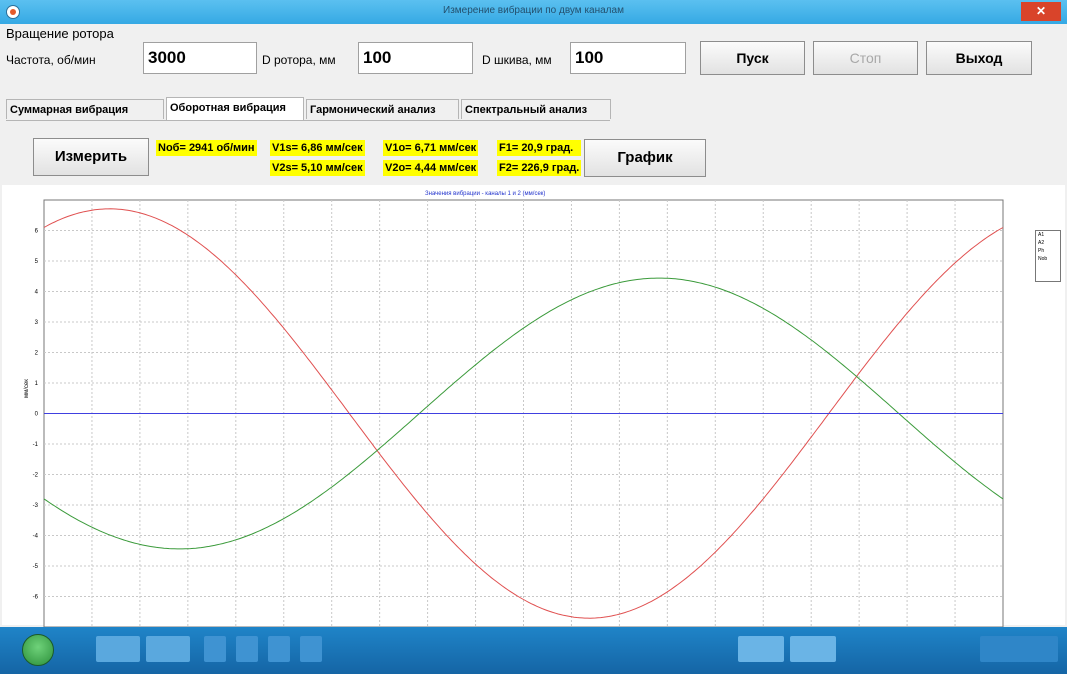 The height and width of the screenshot is (674, 1067). What do you see at coordinates (317, 148) in the screenshot?
I see `readout-v1s: V1s= 6,86 мм/сек` at bounding box center [317, 148].